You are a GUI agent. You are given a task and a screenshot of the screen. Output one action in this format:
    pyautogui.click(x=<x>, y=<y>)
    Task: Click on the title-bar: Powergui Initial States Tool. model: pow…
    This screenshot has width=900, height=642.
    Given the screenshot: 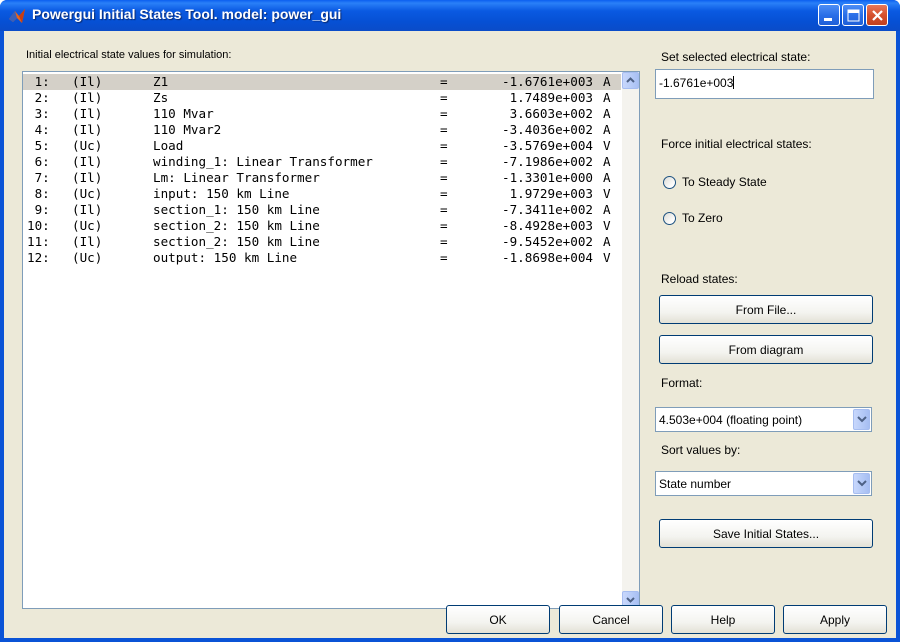 What is the action you would take?
    pyautogui.click(x=450, y=15)
    